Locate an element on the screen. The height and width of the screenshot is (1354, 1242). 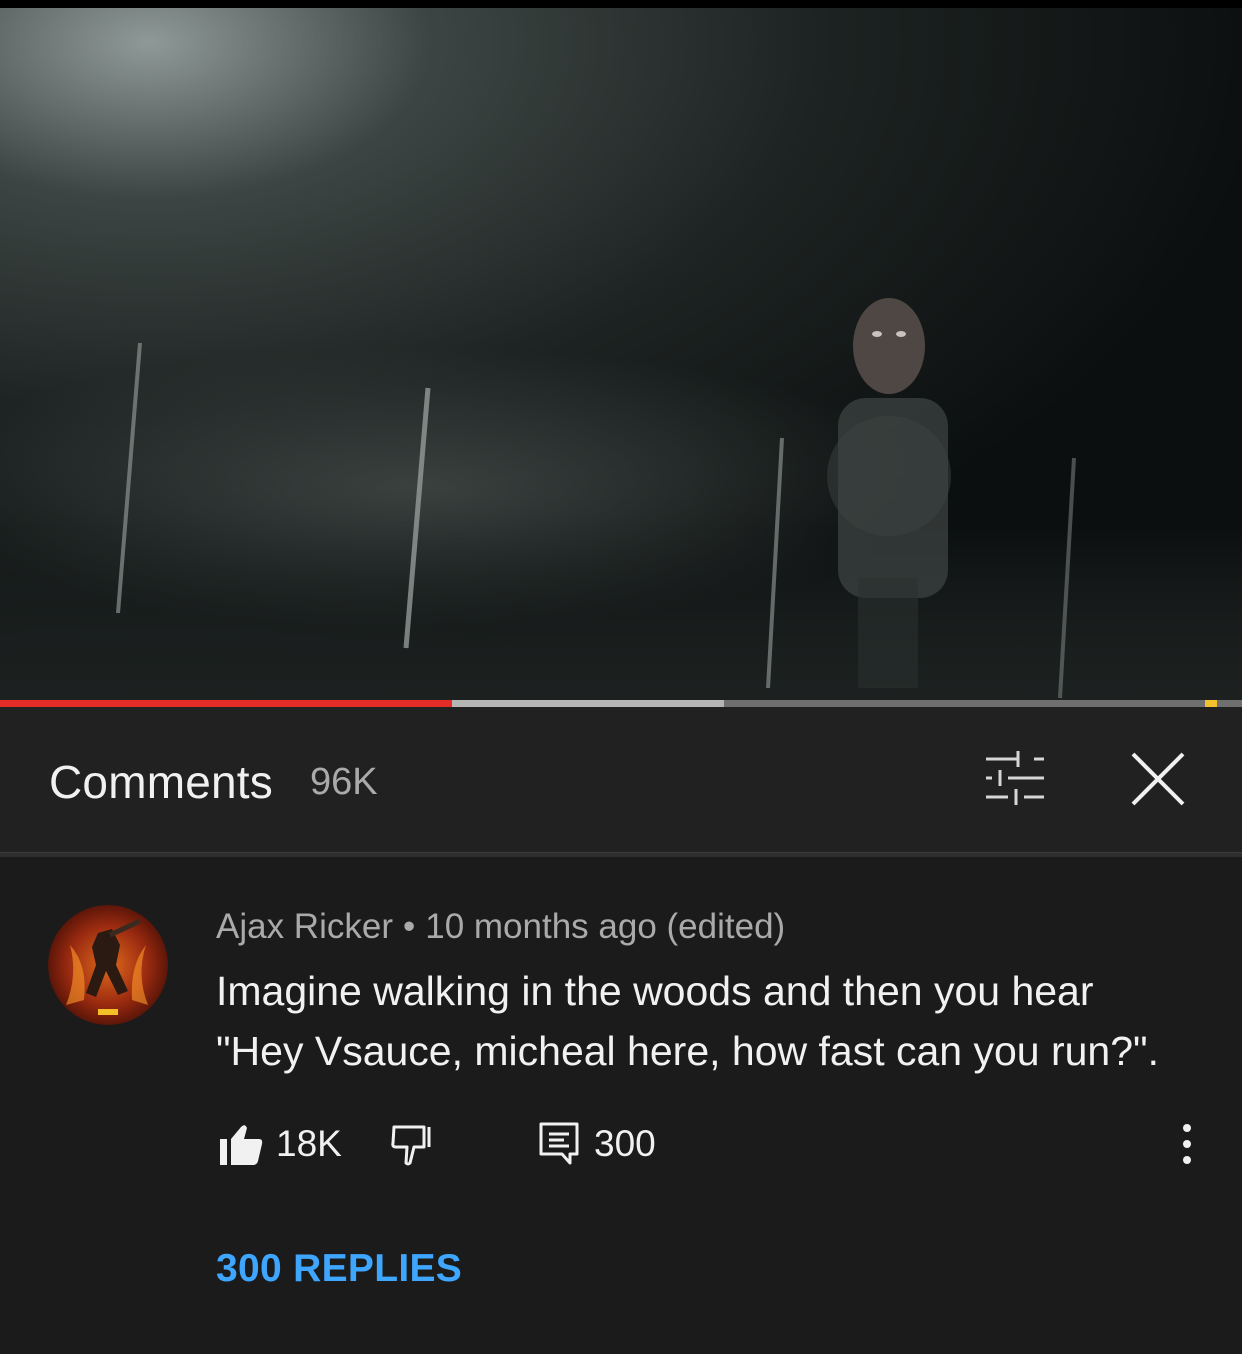
reply-icon is located at coordinates (559, 1143).